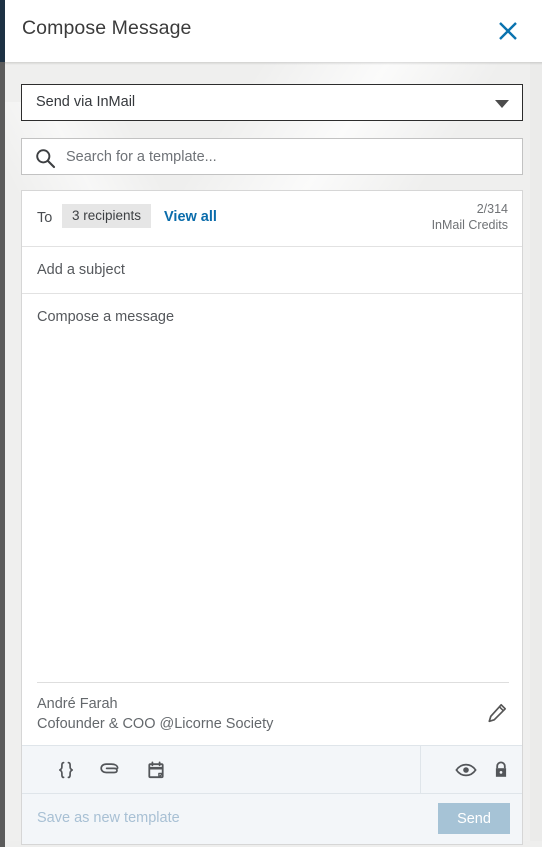 The image size is (542, 847). Describe the element at coordinates (497, 713) in the screenshot. I see `pencil-icon` at that location.